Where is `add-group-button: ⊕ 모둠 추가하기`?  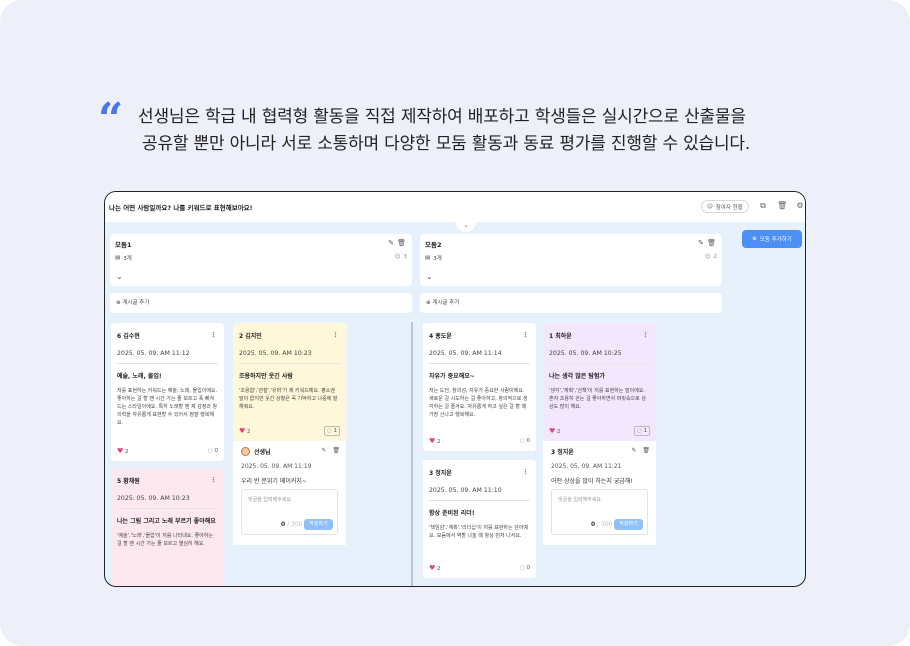 add-group-button: ⊕ 모둠 추가하기 is located at coordinates (772, 239).